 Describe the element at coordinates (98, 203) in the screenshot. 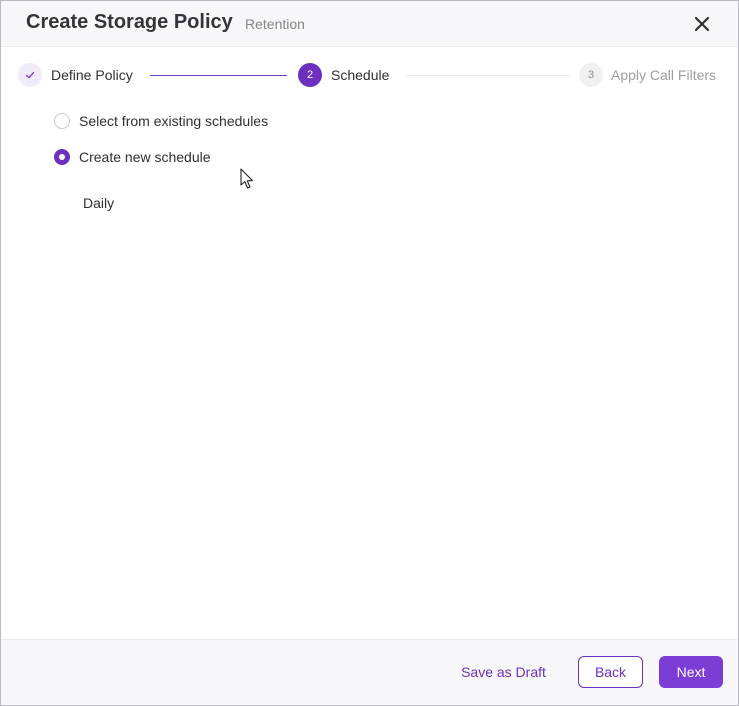

I see `schedule-frequency: Daily` at that location.